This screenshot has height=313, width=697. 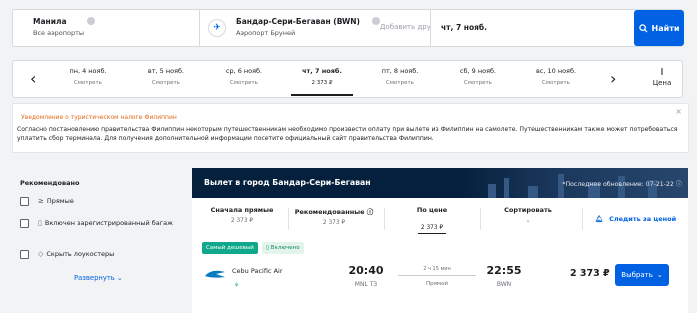 I want to click on date-option-day: вт, 5 нояб., so click(x=166, y=71).